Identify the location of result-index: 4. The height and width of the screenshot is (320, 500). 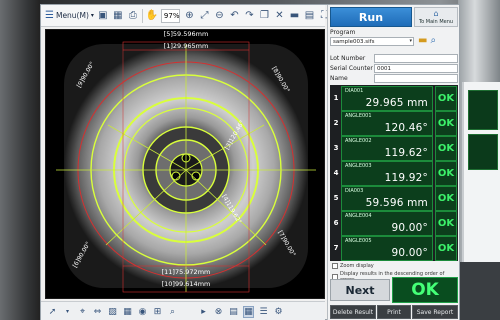
(336, 173).